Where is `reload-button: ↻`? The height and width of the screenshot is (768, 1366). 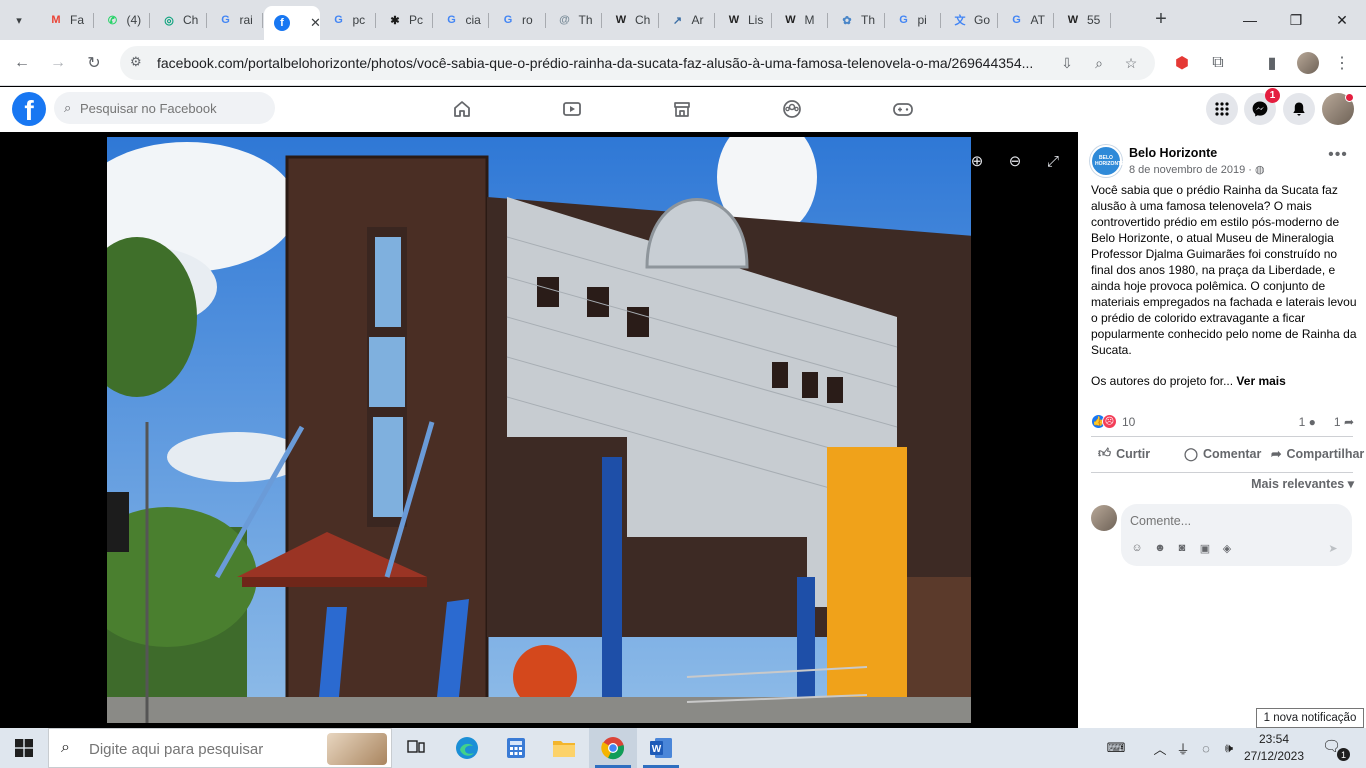
reload-button: ↻ is located at coordinates (94, 63).